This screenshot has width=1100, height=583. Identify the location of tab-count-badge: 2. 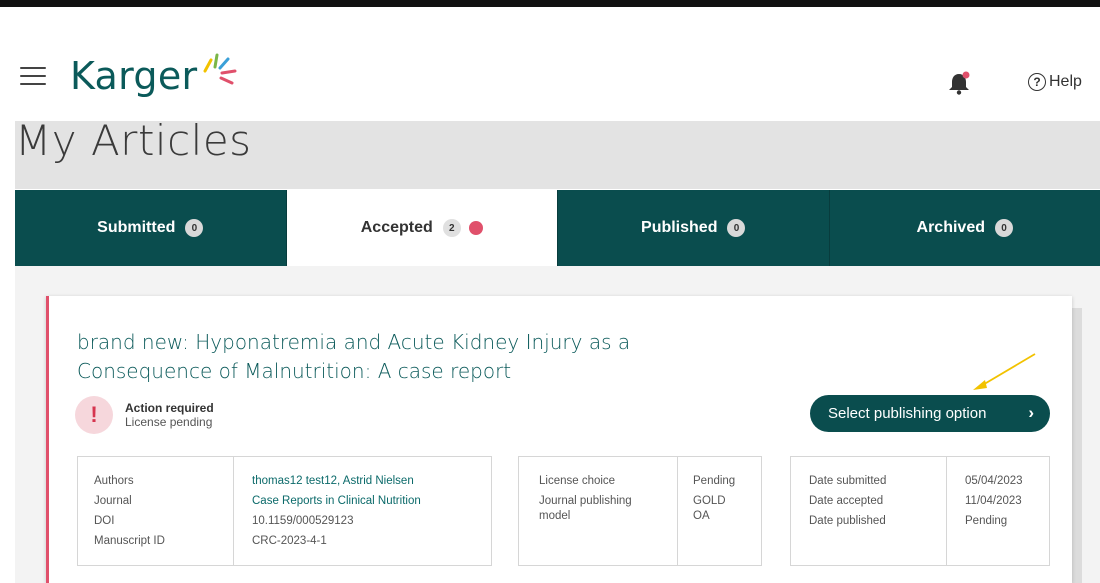
(451, 228).